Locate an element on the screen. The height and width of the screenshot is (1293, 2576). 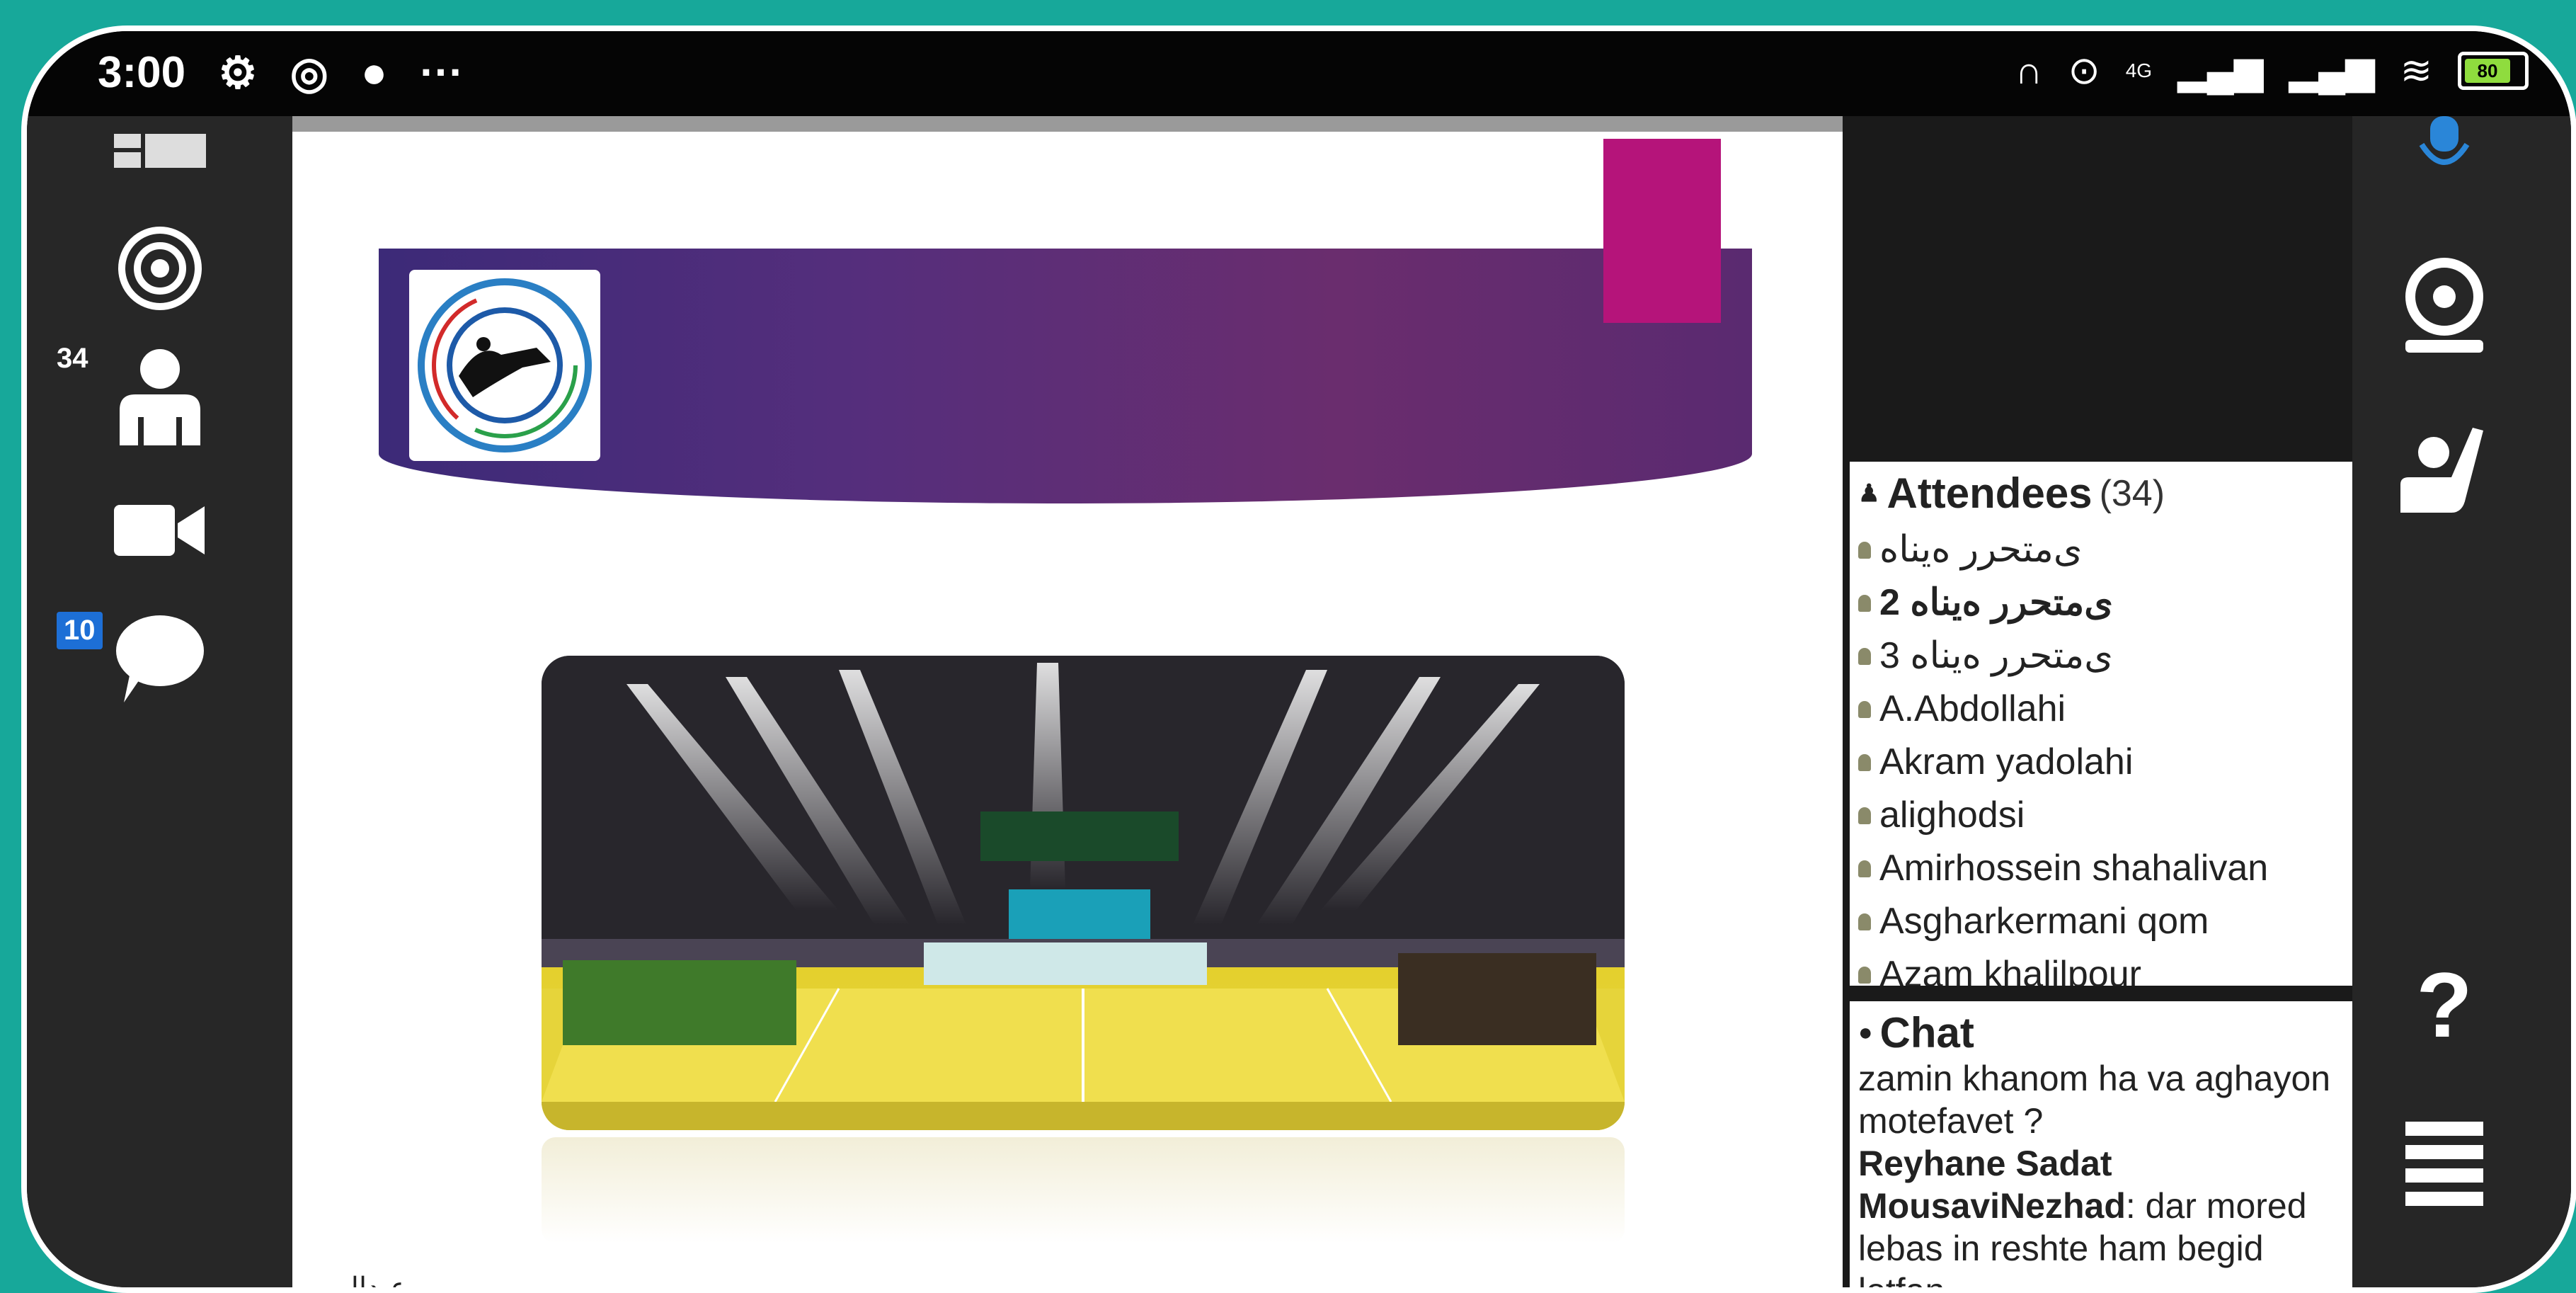
microphone-button is located at coordinates (2444, 148).